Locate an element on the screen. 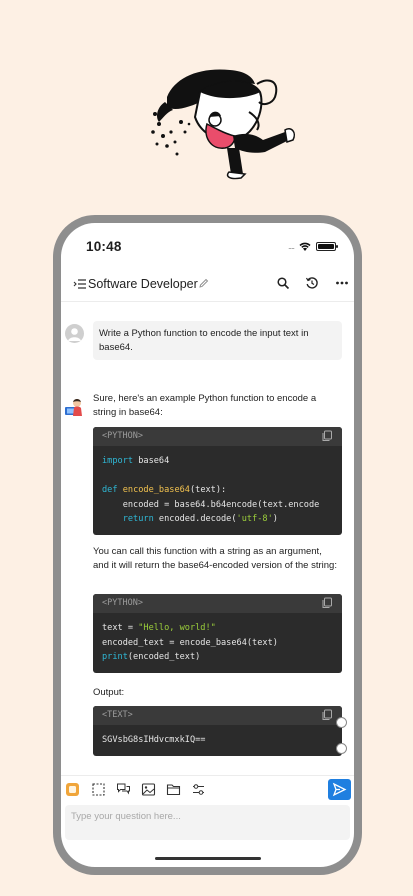  code-block-3: <TEXT> SGVsbG8sIHdvcmxkIQ== is located at coordinates (217, 731).